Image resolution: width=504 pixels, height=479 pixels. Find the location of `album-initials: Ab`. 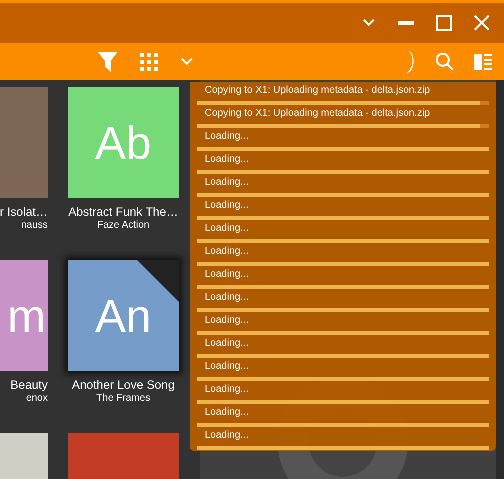

album-initials: Ab is located at coordinates (123, 143).